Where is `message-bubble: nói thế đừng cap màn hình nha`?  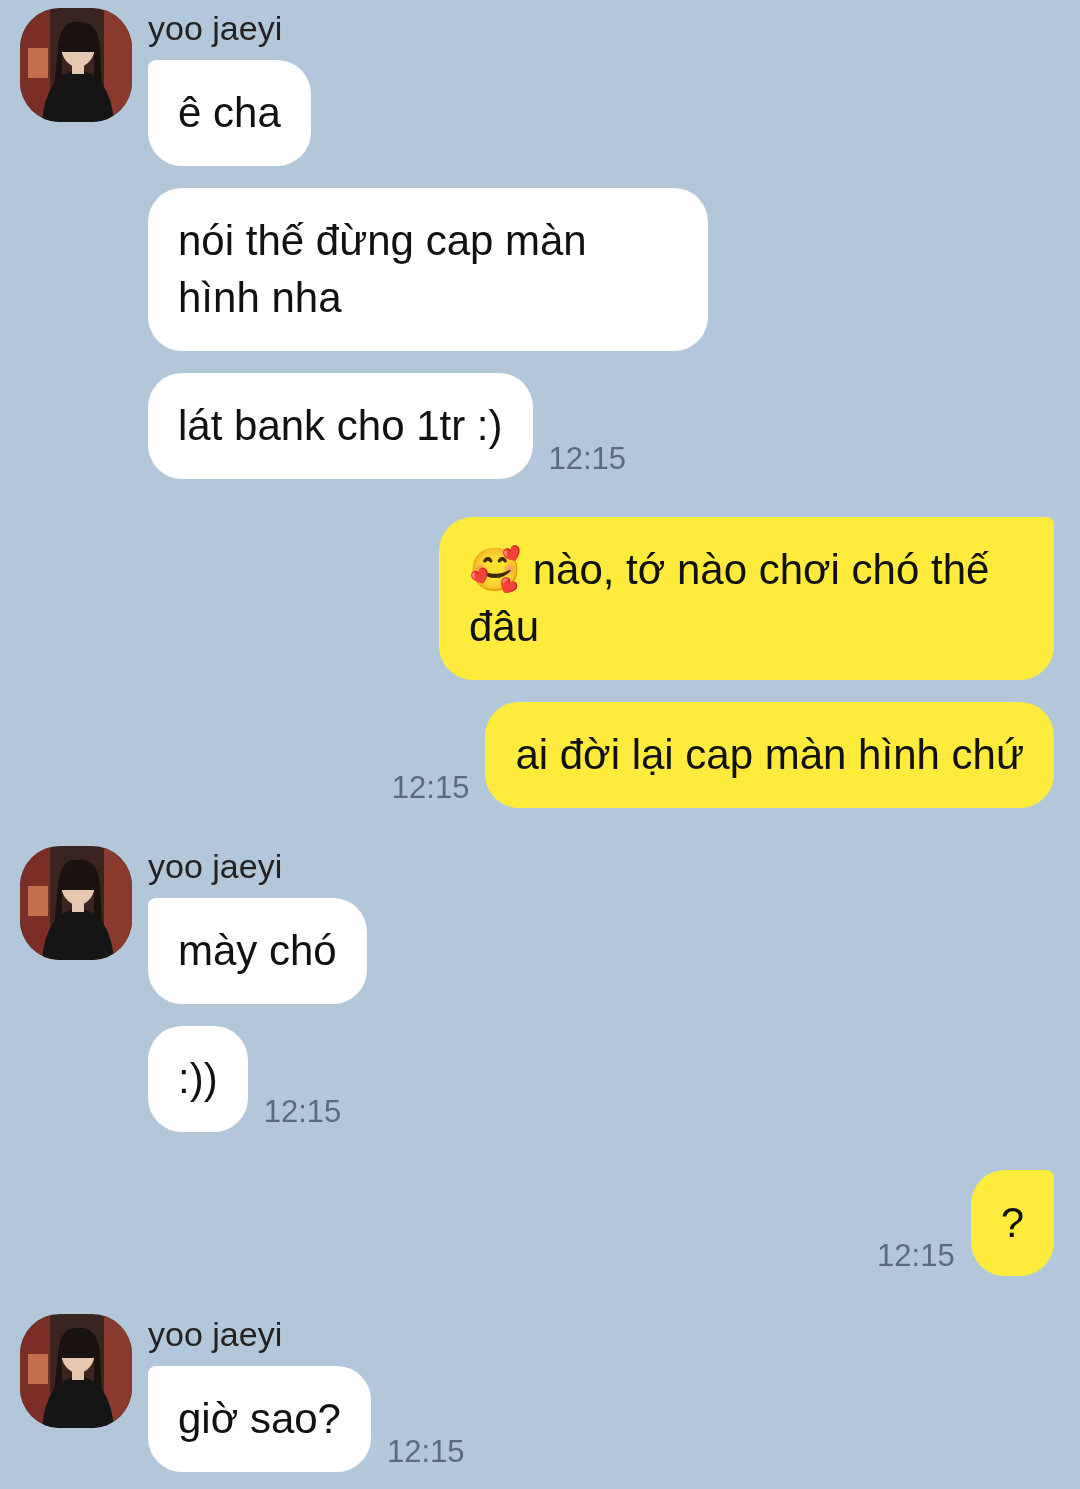
message-bubble: nói thế đừng cap màn hình nha is located at coordinates (428, 269).